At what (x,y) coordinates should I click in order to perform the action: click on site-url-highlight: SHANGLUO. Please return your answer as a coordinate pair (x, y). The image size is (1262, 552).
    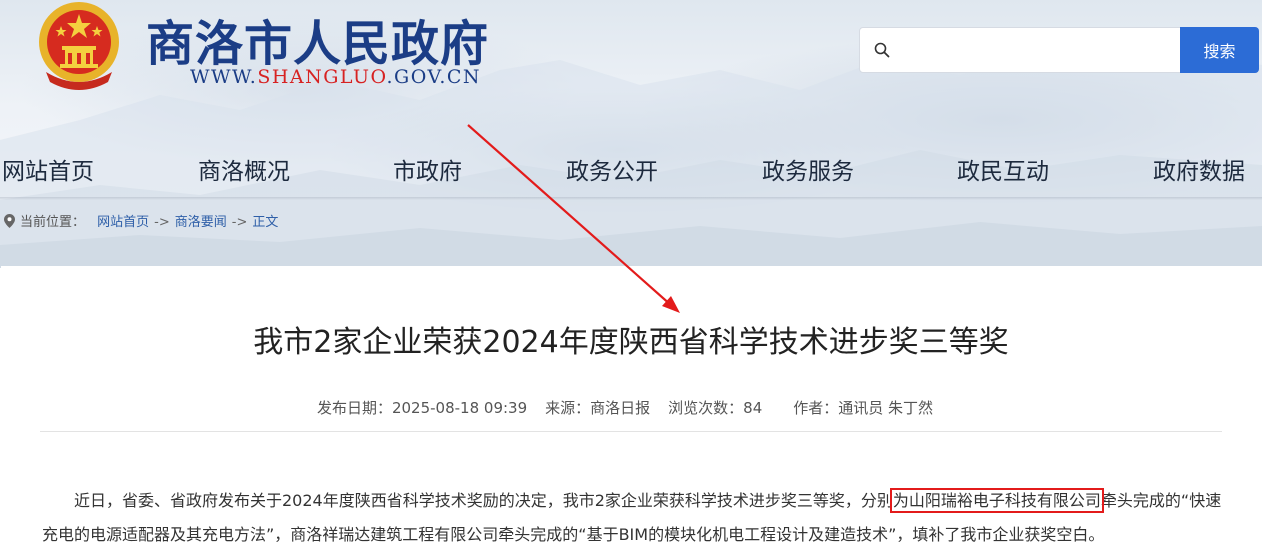
    Looking at the image, I should click on (322, 77).